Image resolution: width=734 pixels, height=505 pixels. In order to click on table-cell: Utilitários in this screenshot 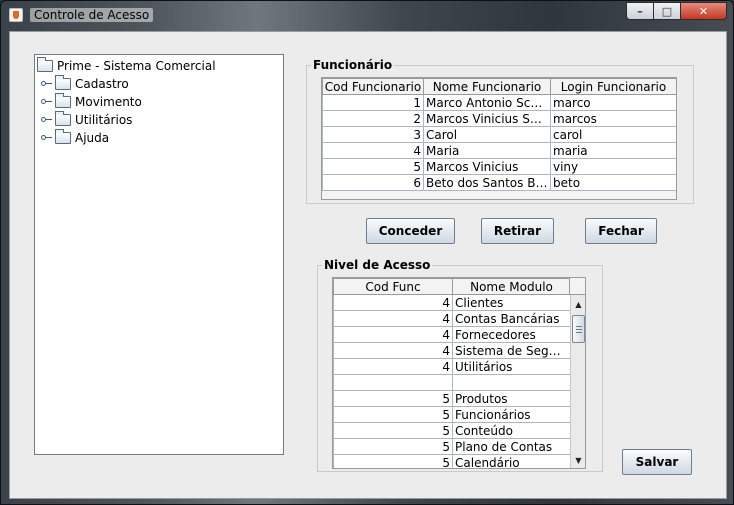, I will do `click(511, 366)`.